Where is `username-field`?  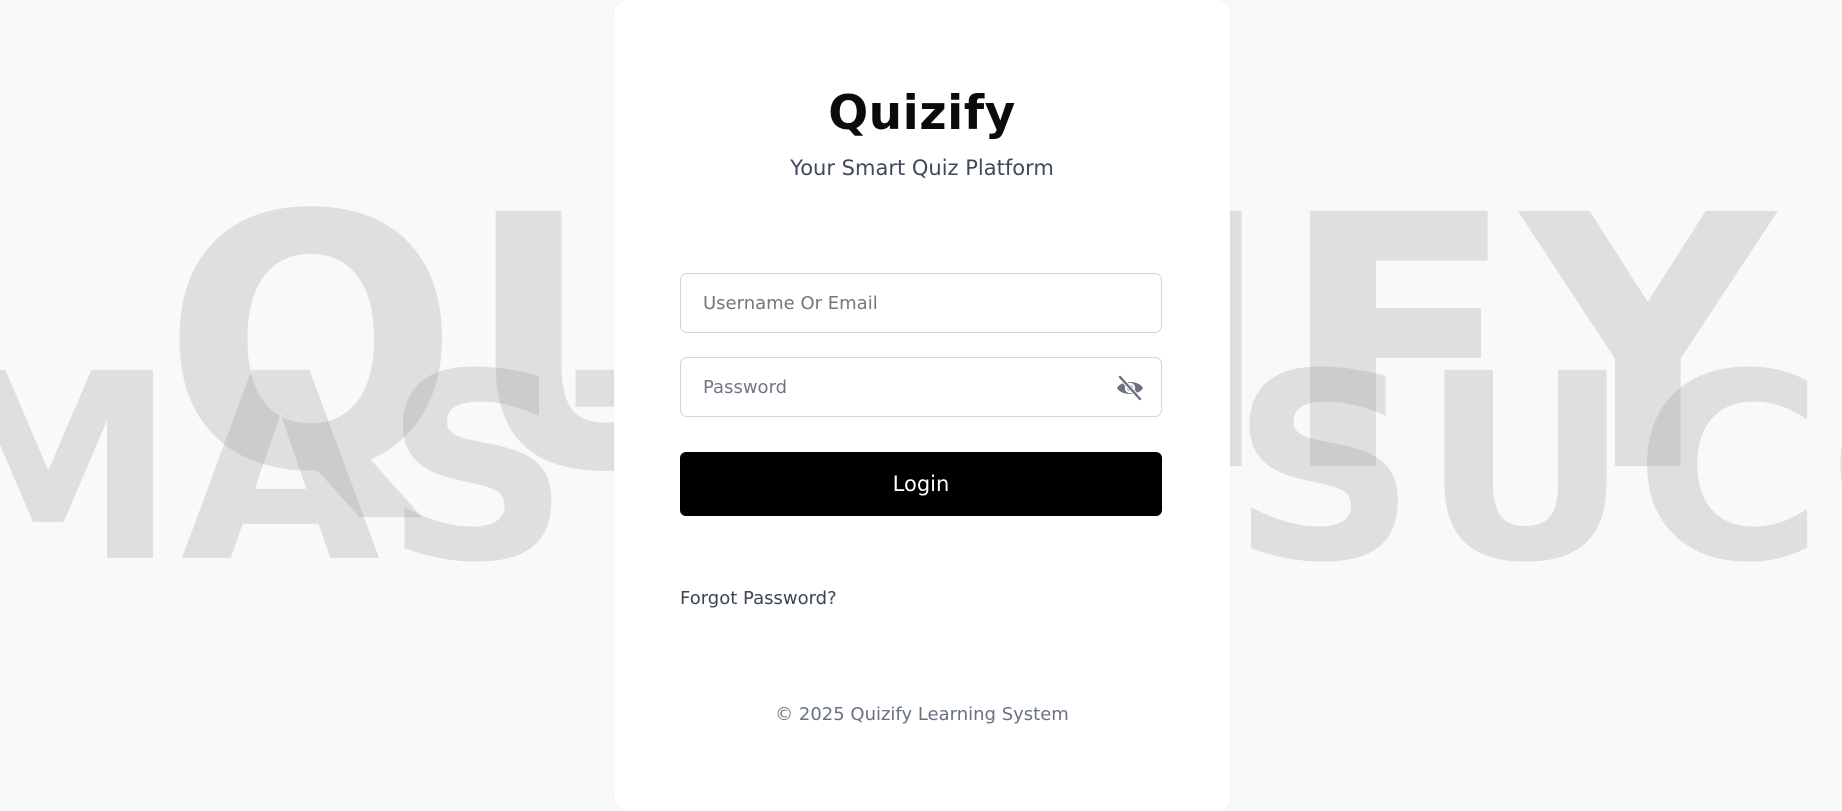 username-field is located at coordinates (921, 303).